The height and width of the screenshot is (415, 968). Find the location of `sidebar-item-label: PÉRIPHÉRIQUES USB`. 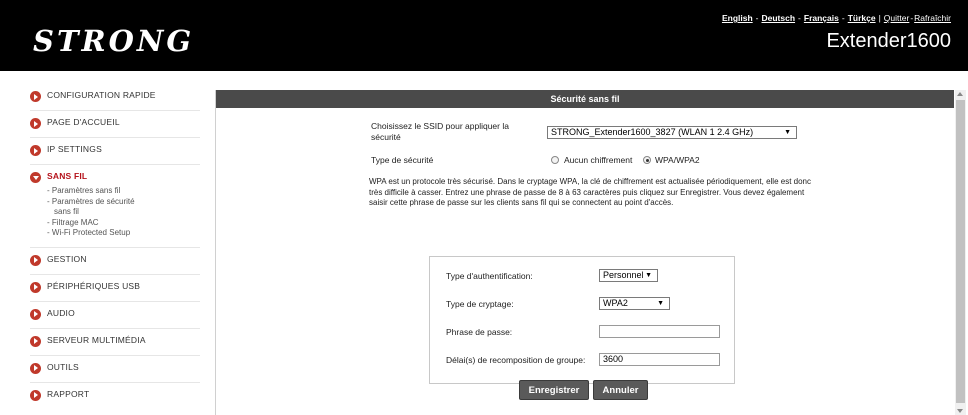

sidebar-item-label: PÉRIPHÉRIQUES USB is located at coordinates (94, 285).